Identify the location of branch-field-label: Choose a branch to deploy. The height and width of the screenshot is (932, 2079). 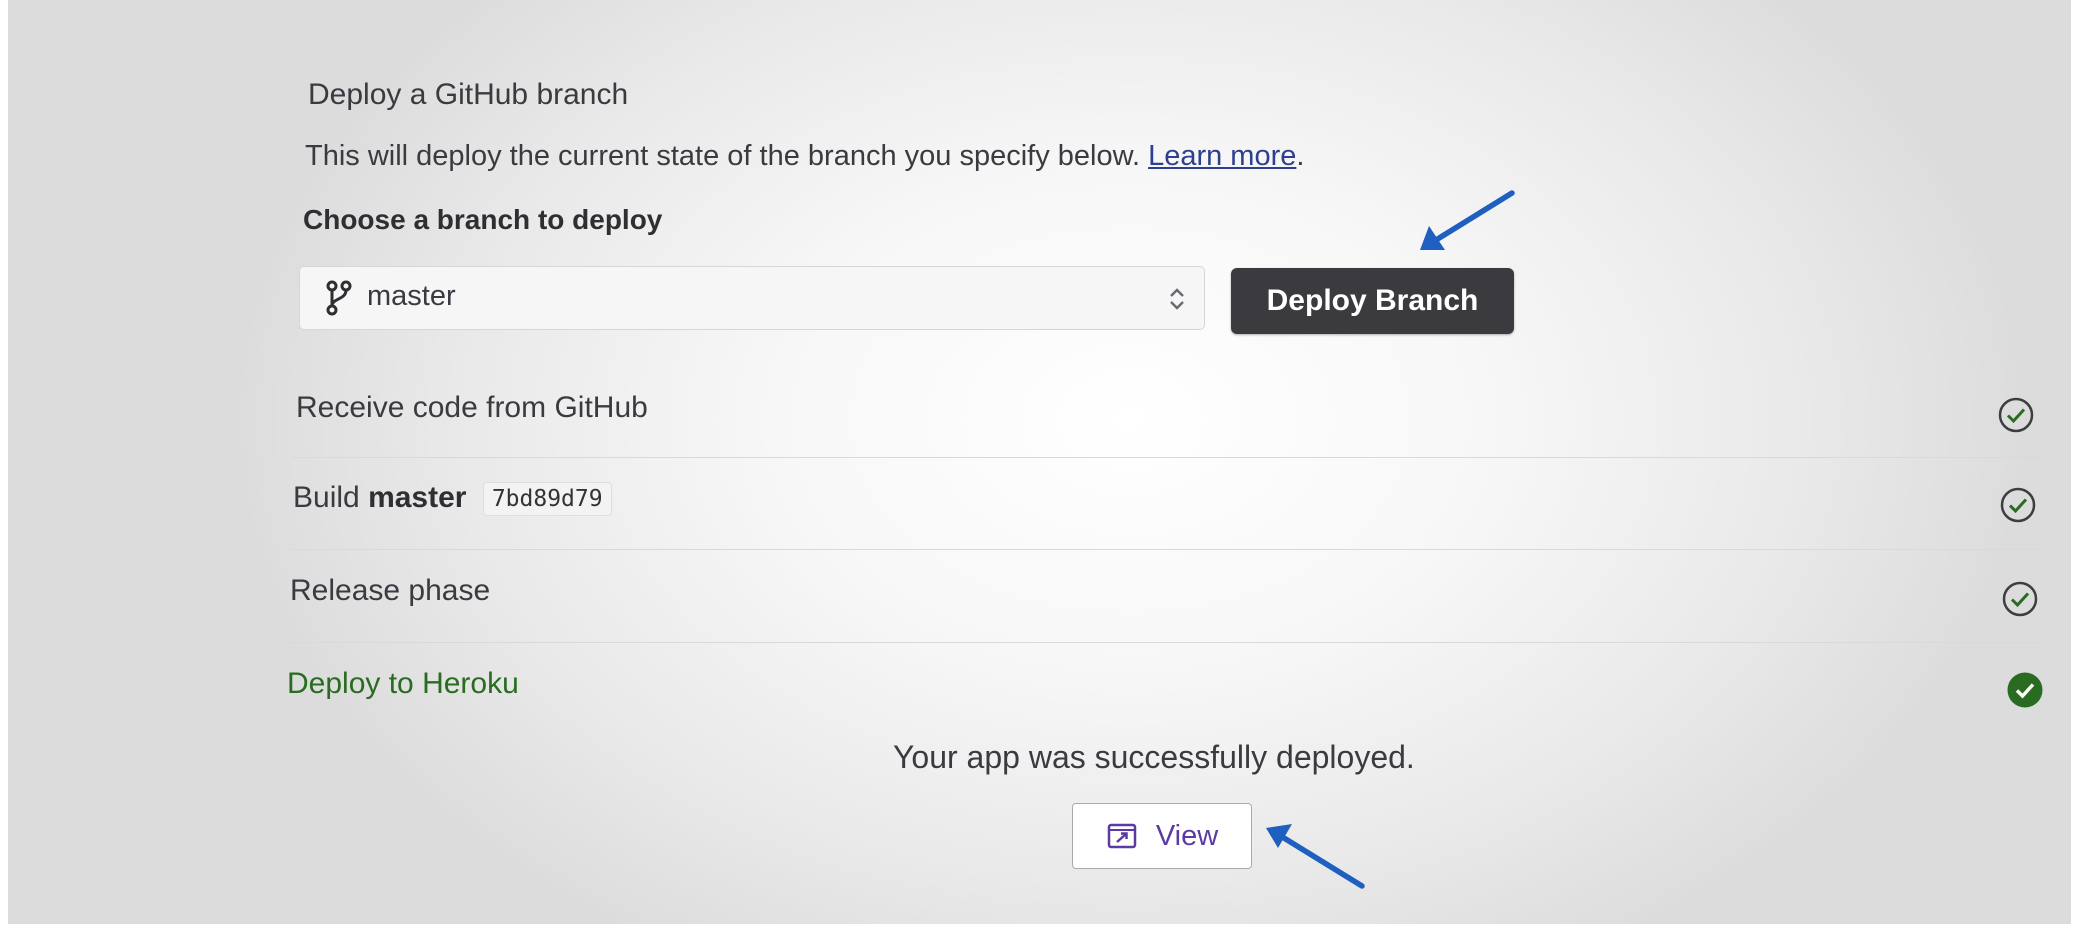
(483, 219).